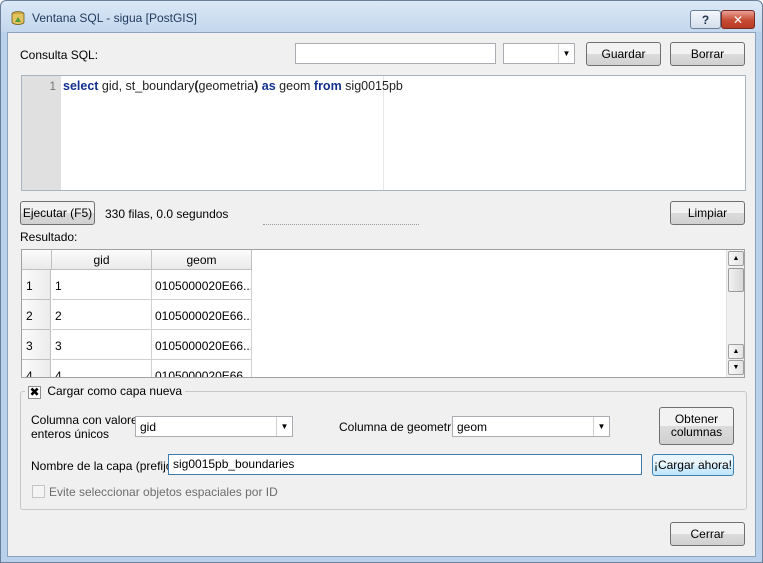 Image resolution: width=763 pixels, height=563 pixels. I want to click on execution-status: 330 filas, 0.0 segundos, so click(167, 214).